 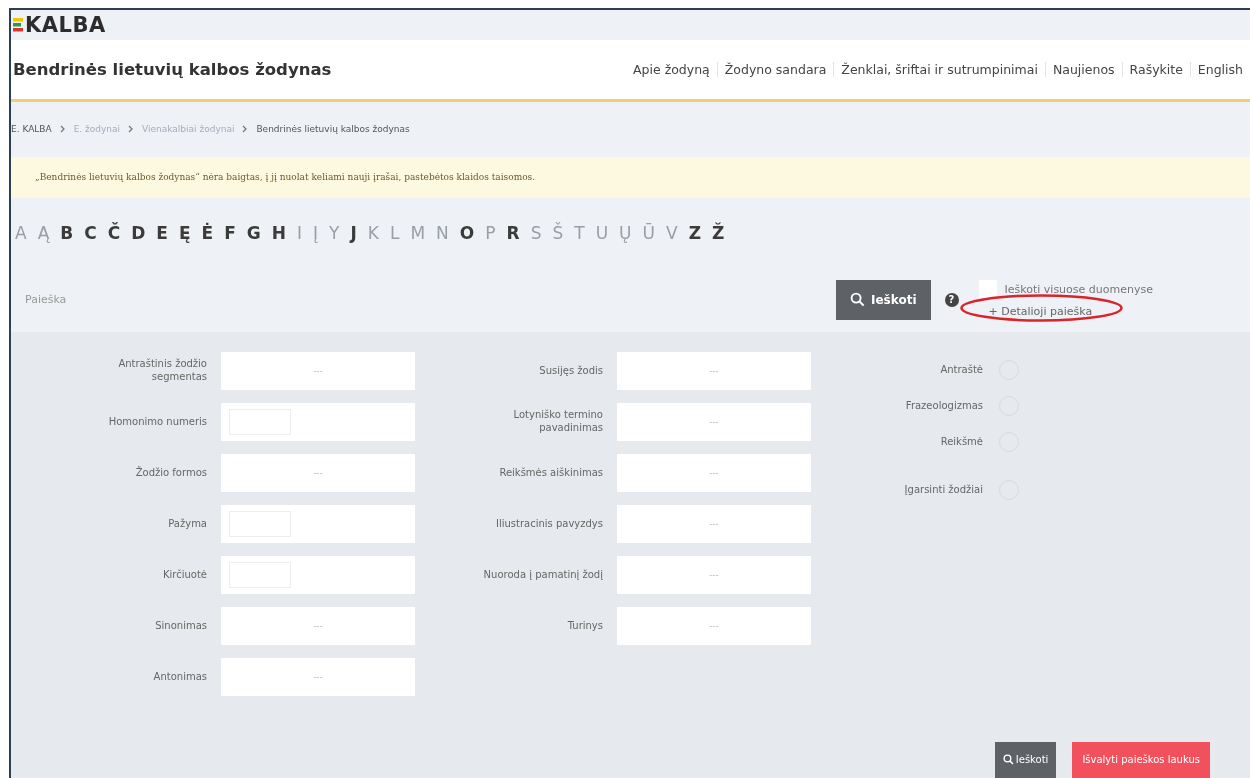 I want to click on notice-text: „Bendrinės lietuvių kalbos žodynas“ nėra baigtas, į jį nuolat keliami nauji įrašai, pastebėtos klaidos taisomos., so click(x=630, y=177).